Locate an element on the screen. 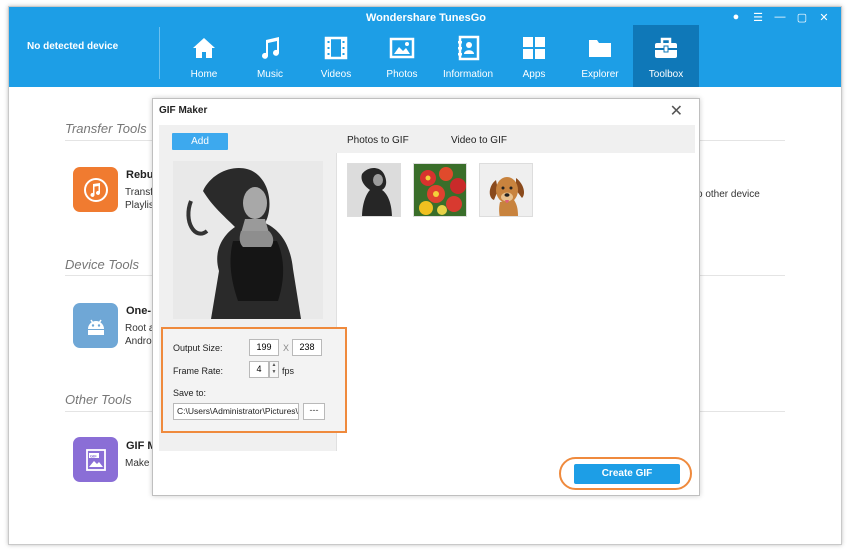 This screenshot has height=551, width=850. nav-videos-label: Videos is located at coordinates (336, 74).